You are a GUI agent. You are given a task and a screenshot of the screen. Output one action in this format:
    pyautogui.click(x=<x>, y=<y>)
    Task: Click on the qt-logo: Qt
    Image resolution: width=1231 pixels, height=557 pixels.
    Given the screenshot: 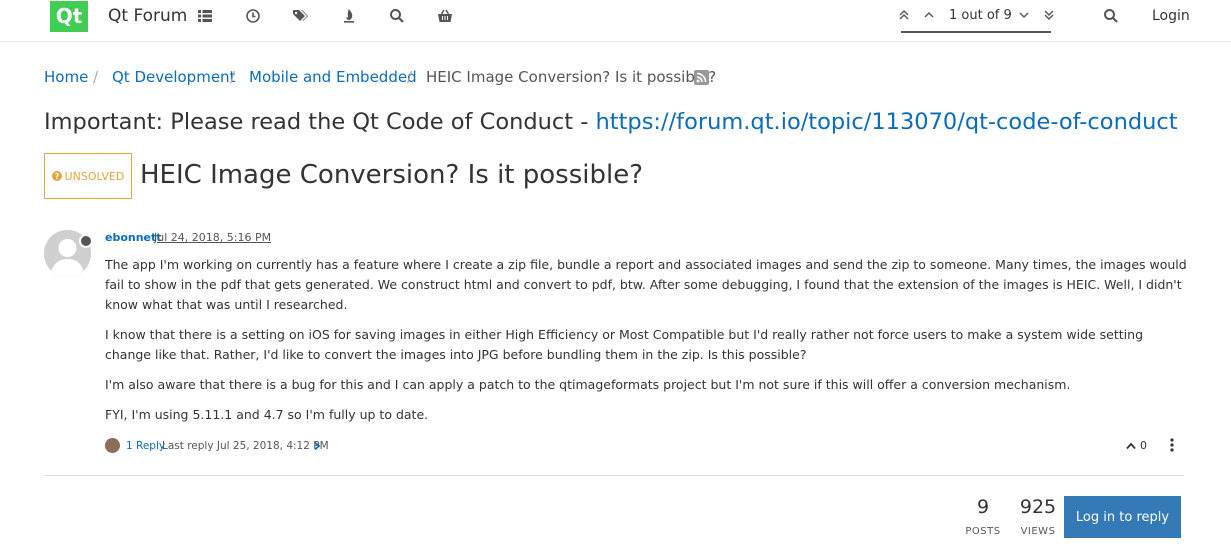 What is the action you would take?
    pyautogui.click(x=69, y=16)
    